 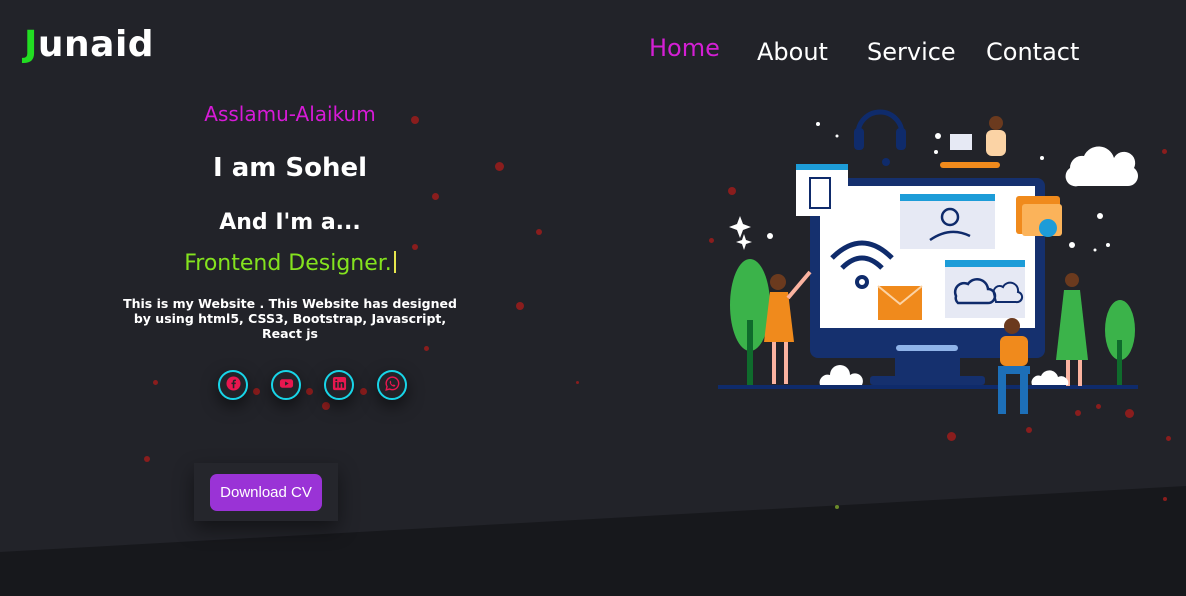 I want to click on logo-rest: unaid, so click(x=96, y=44).